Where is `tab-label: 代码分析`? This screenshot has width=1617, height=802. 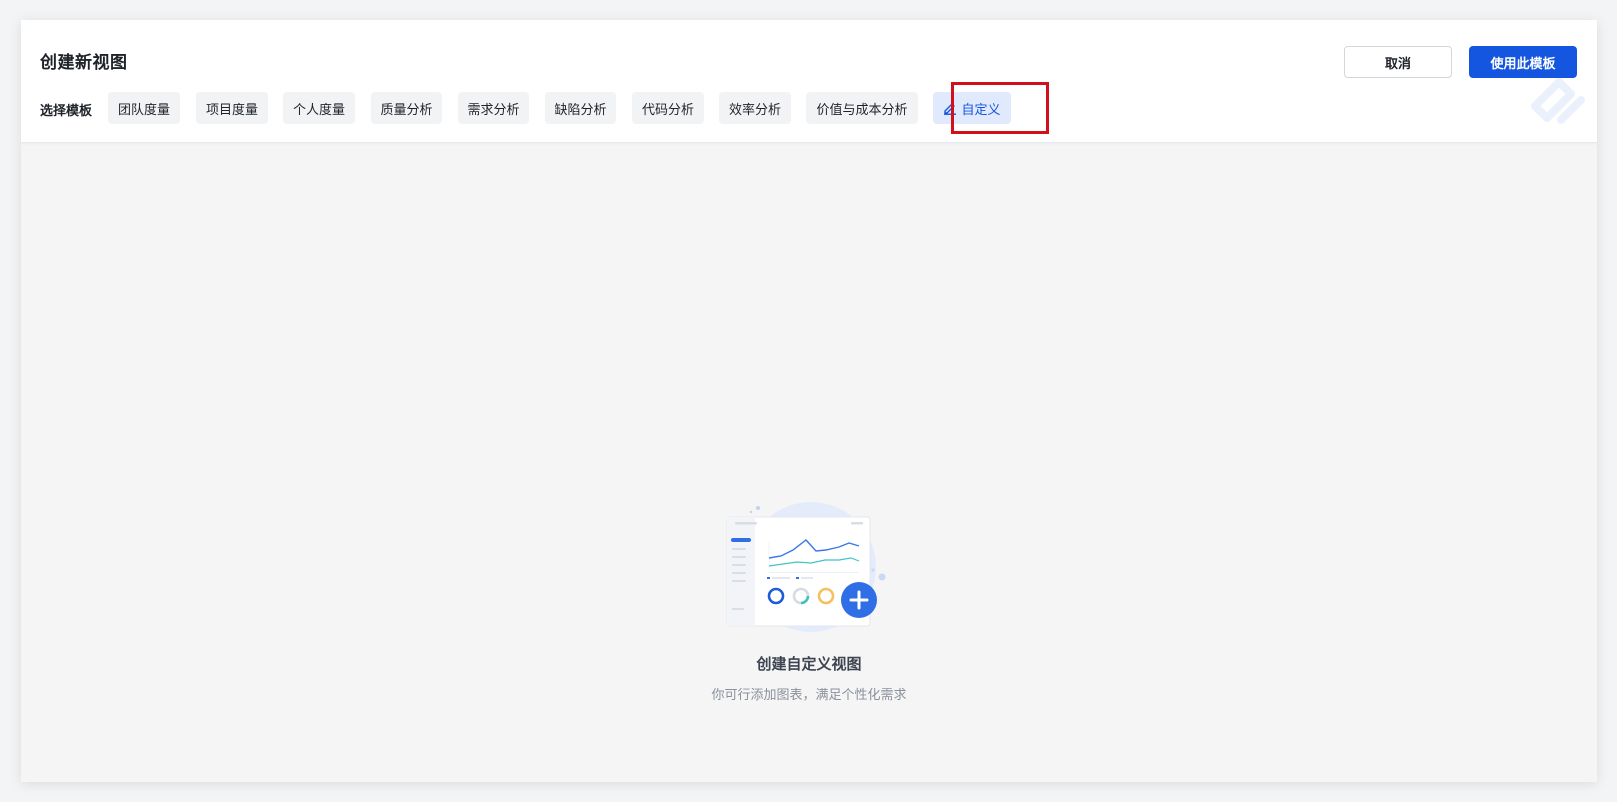
tab-label: 代码分析 is located at coordinates (668, 110).